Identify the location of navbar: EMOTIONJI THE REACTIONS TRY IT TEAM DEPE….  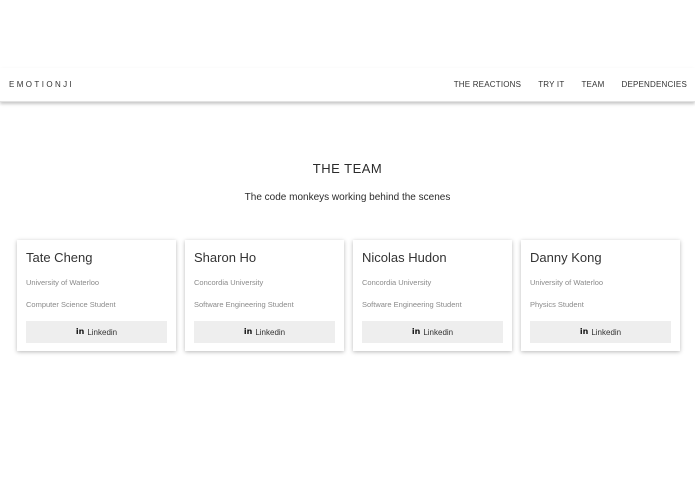
(347, 85).